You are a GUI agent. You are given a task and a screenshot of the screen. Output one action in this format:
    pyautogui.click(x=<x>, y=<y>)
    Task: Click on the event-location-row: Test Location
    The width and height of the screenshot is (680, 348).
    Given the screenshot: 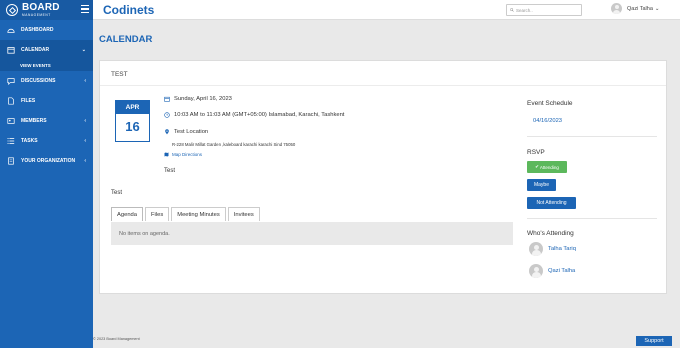 What is the action you would take?
    pyautogui.click(x=186, y=132)
    